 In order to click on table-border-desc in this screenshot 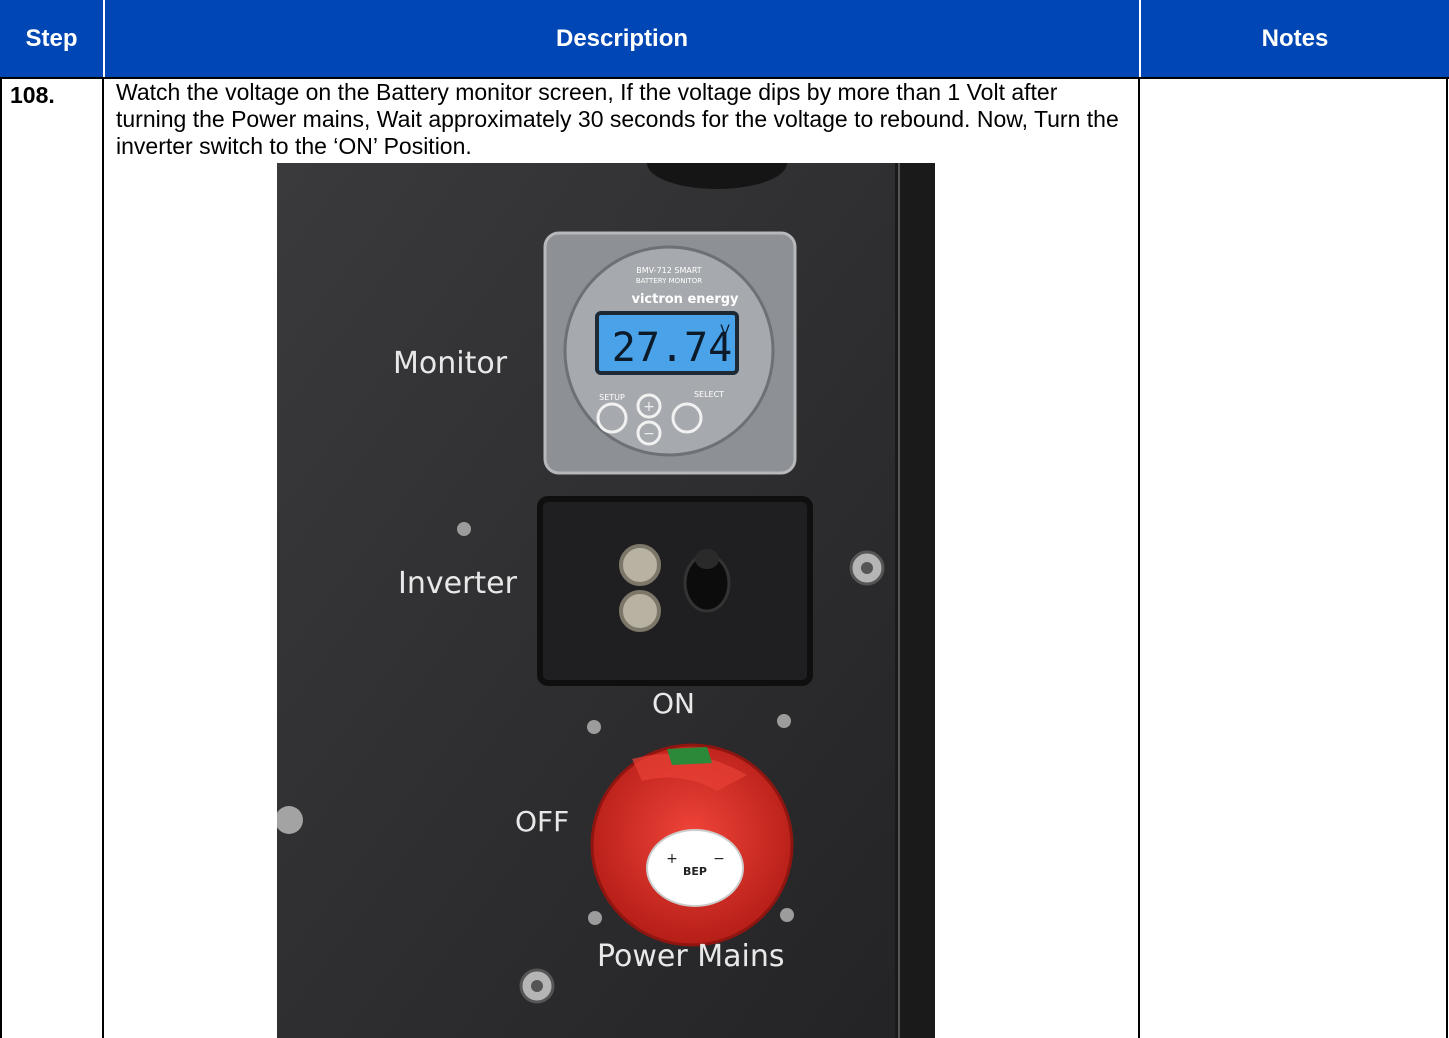, I will do `click(1139, 557)`.